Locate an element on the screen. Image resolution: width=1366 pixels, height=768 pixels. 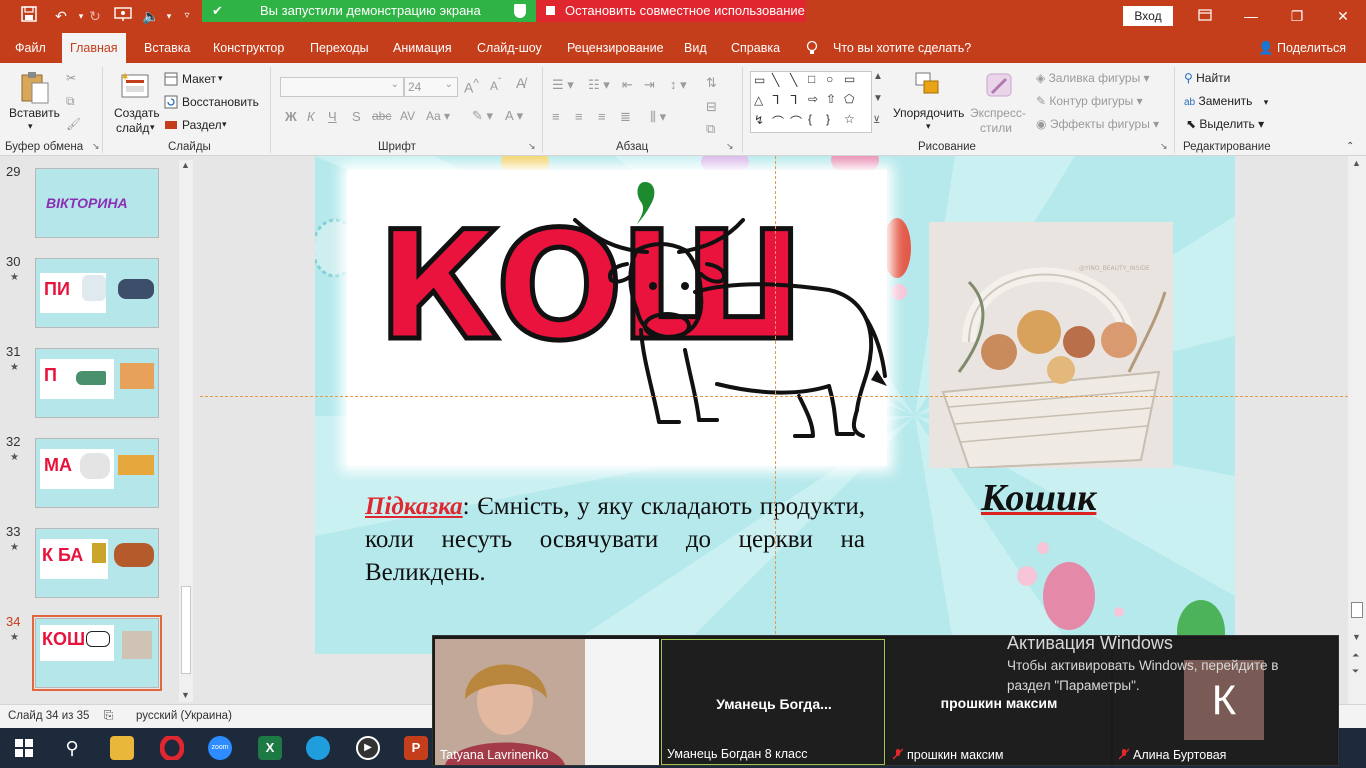
zoom-icon: zoom is located at coordinates (220, 748).